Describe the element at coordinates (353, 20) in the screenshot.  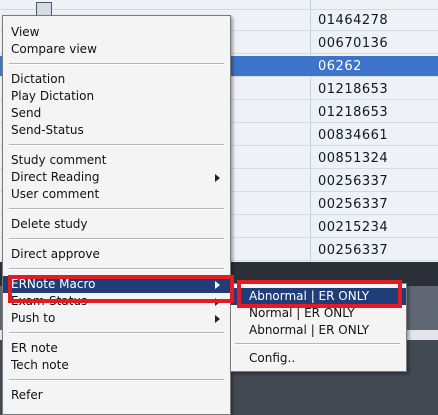
I see `patient-id: 01464278` at that location.